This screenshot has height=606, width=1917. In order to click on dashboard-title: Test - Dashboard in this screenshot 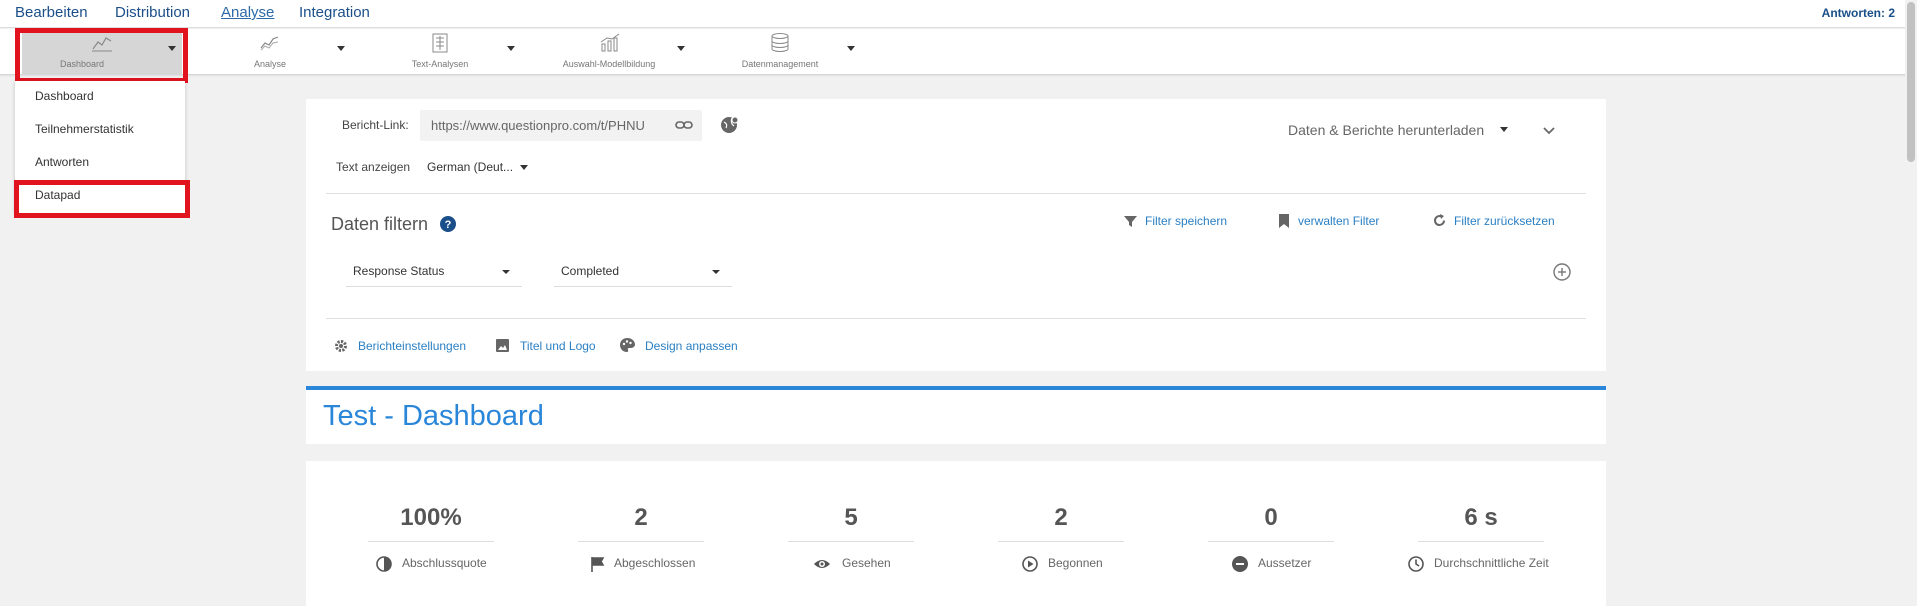, I will do `click(433, 416)`.